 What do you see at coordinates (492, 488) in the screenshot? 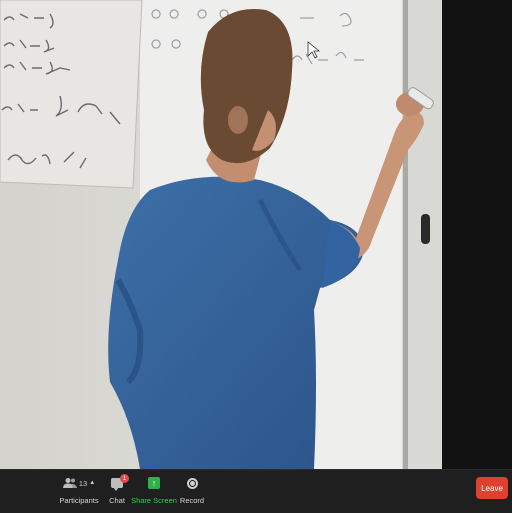
I see `leave-button: Leave` at bounding box center [492, 488].